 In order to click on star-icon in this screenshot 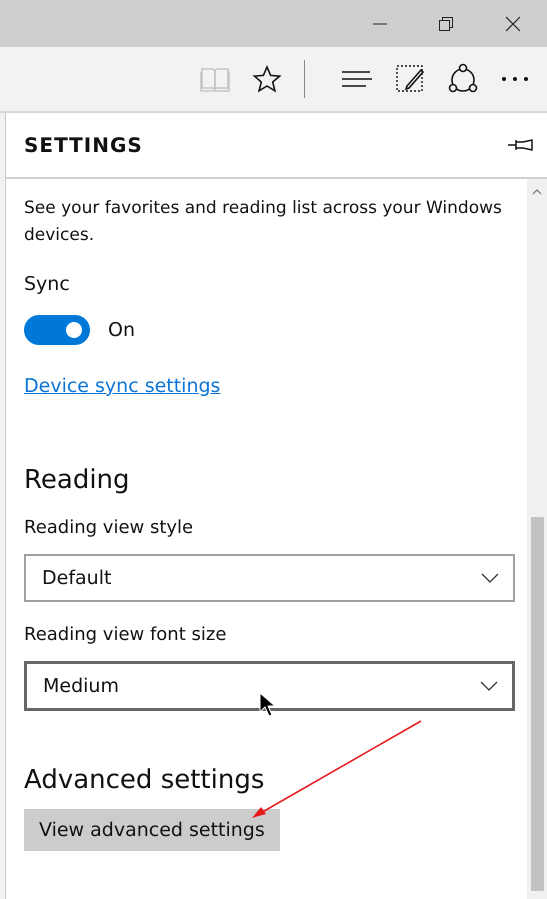, I will do `click(267, 79)`.